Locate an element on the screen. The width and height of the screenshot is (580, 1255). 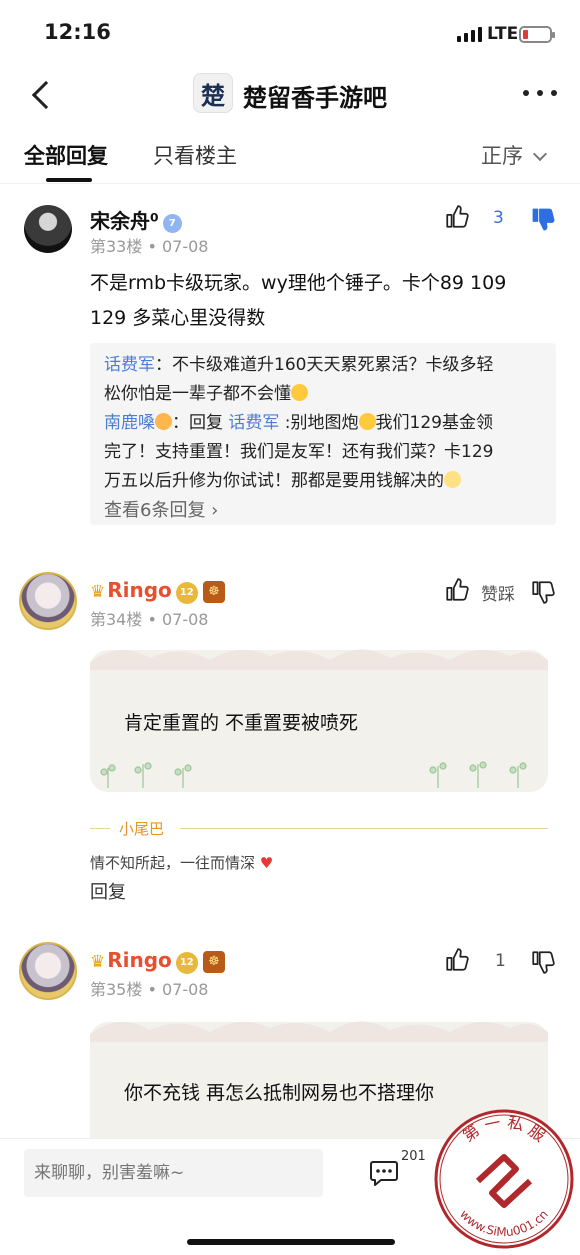
signature: 情不知所起，一往而情深 ♥ is located at coordinates (182, 863).